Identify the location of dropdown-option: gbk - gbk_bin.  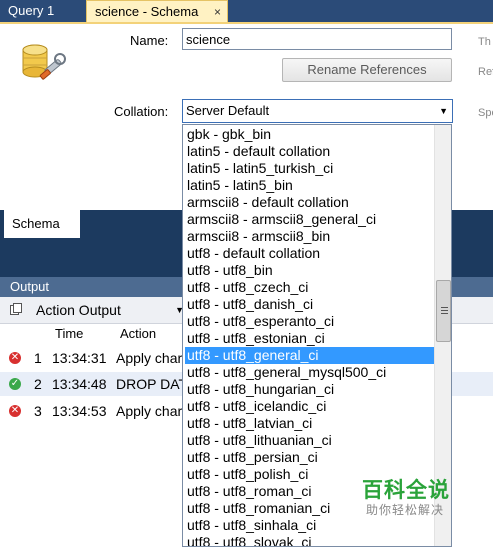
(309, 134).